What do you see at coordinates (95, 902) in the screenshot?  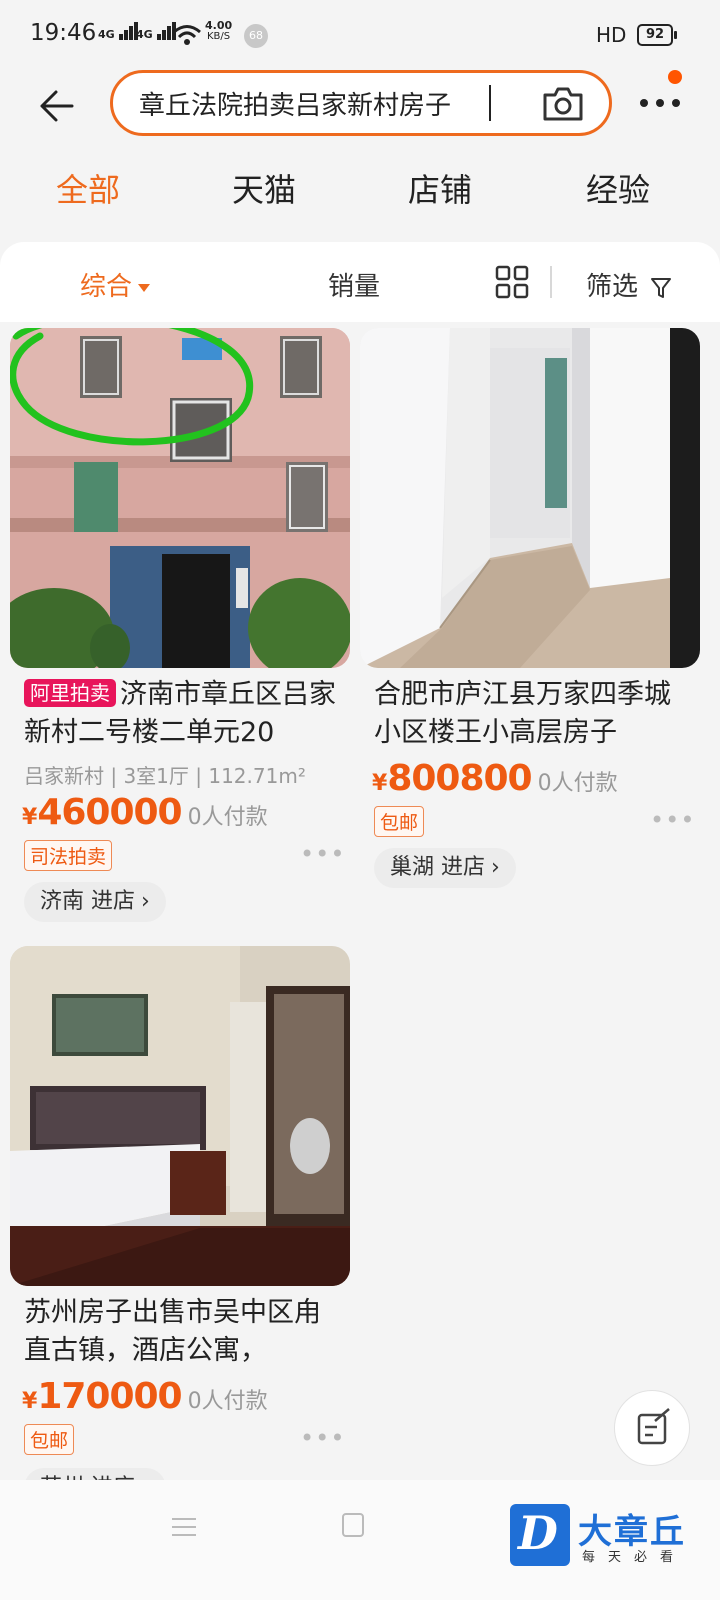 I see `store-link: 济南 进店 ›` at bounding box center [95, 902].